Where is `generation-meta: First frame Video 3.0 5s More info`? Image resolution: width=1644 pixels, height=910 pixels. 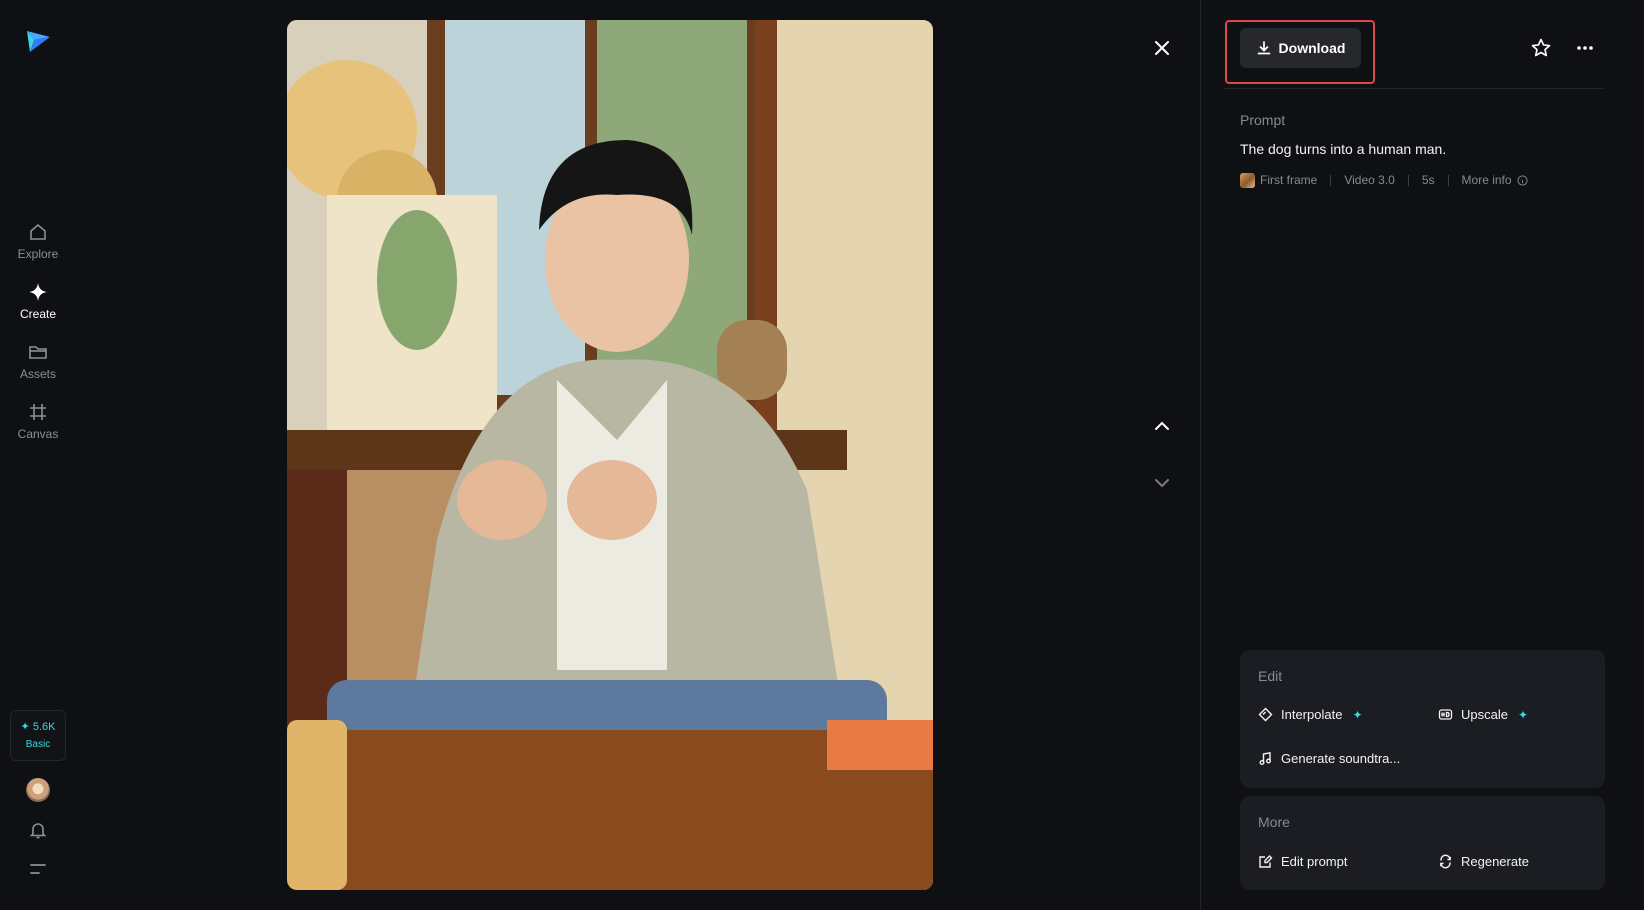 generation-meta: First frame Video 3.0 5s More info is located at coordinates (1384, 180).